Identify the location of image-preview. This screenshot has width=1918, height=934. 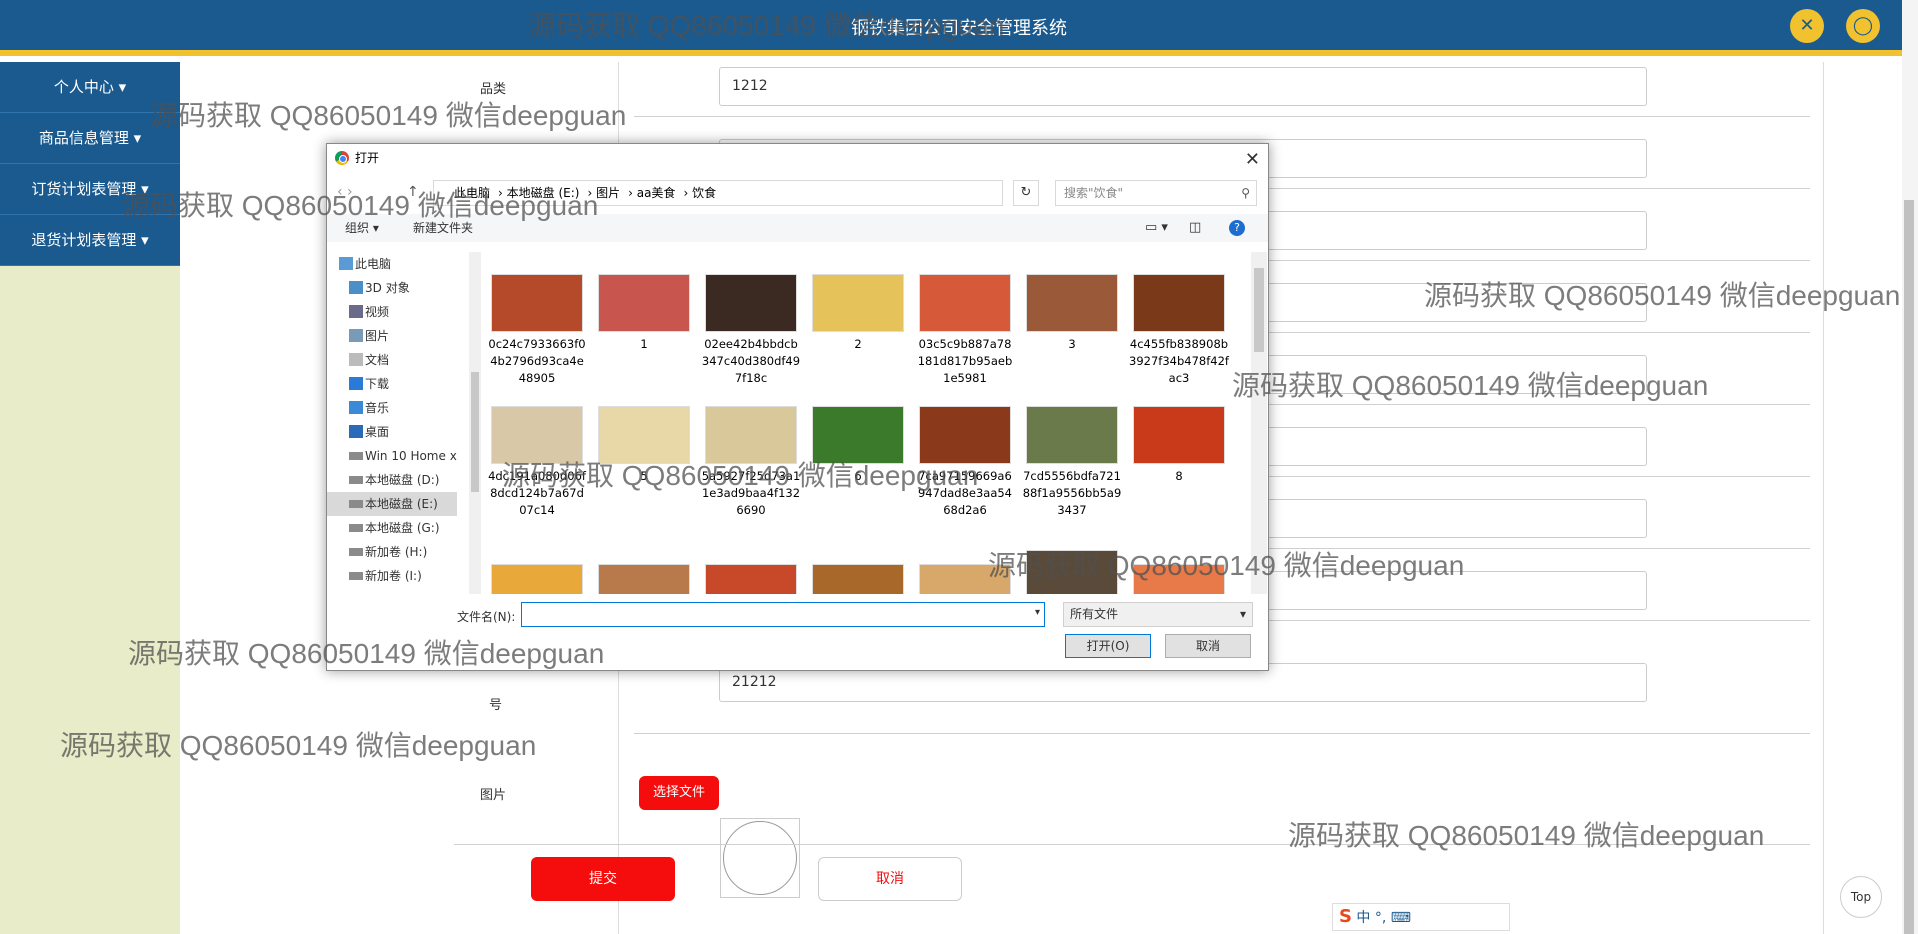
(760, 858).